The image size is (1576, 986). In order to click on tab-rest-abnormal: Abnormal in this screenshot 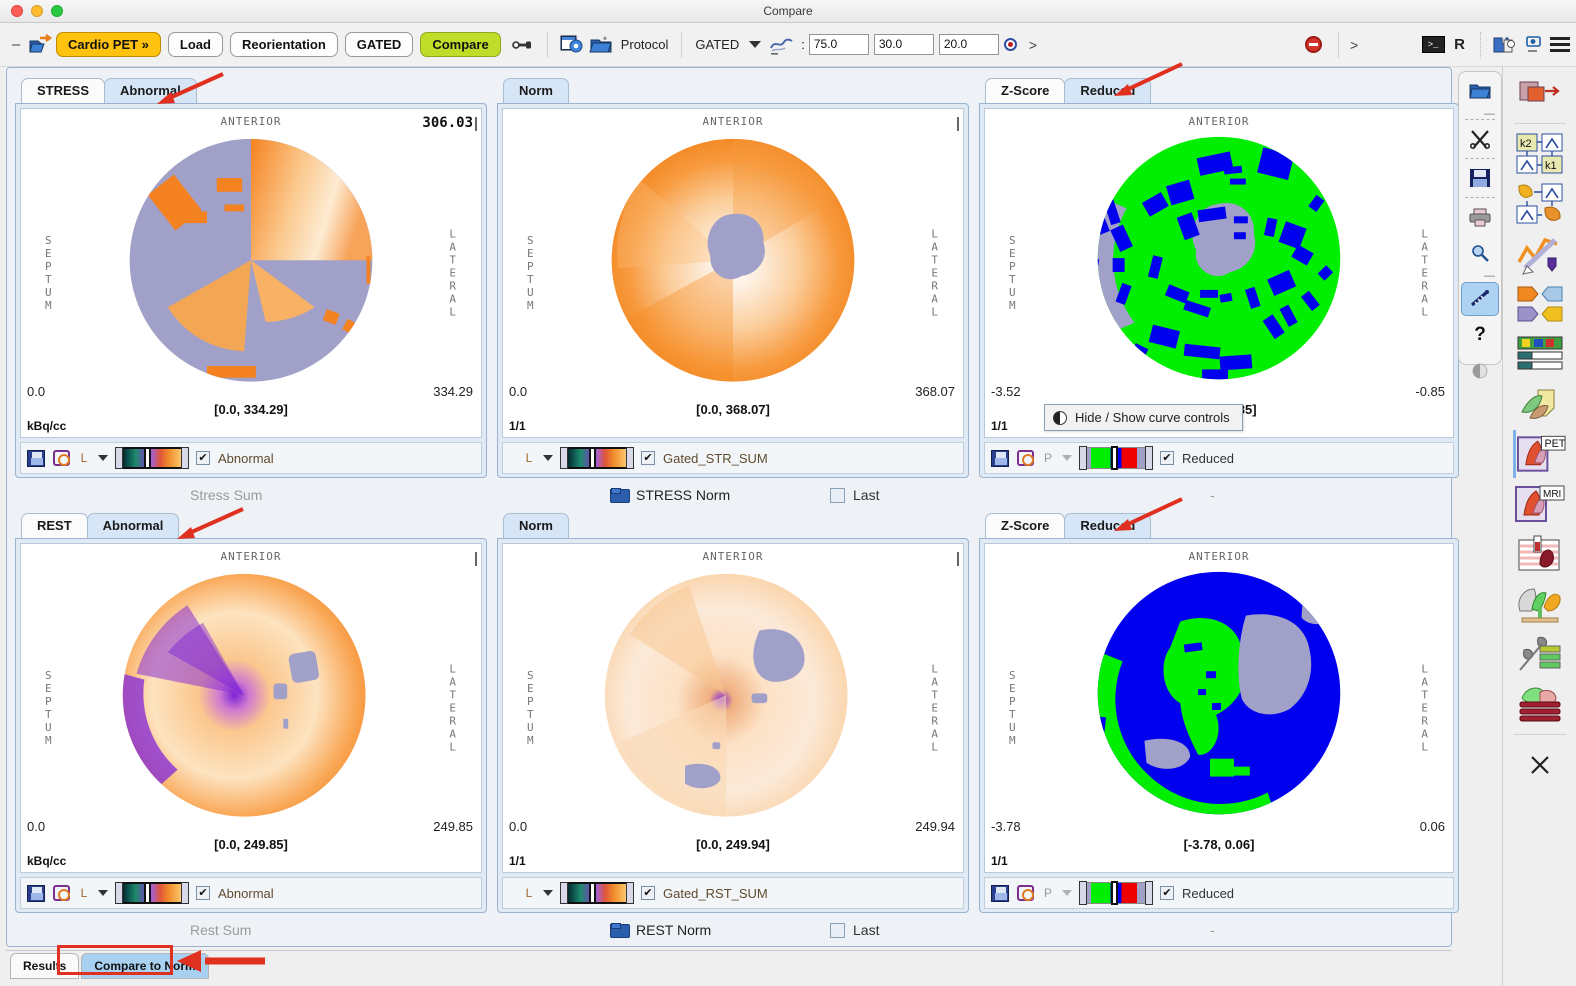, I will do `click(133, 525)`.